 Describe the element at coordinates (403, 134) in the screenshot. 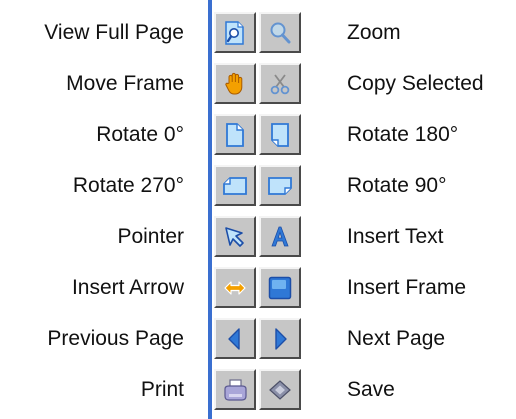

I see `label-rotate-180: Rotate 180°` at that location.